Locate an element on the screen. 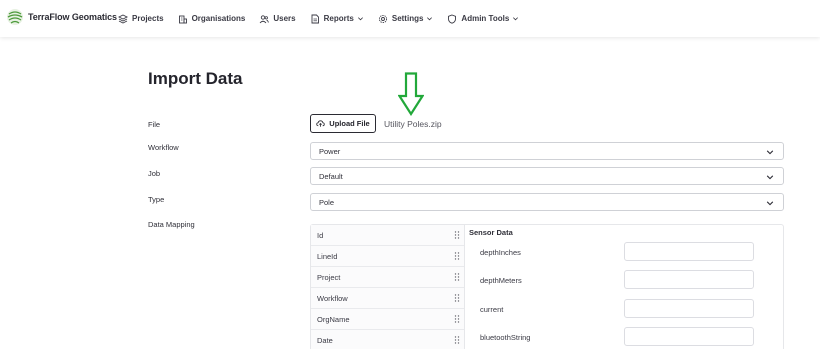 Image resolution: width=820 pixels, height=349 pixels. source-field-label: OrgName is located at coordinates (333, 319).